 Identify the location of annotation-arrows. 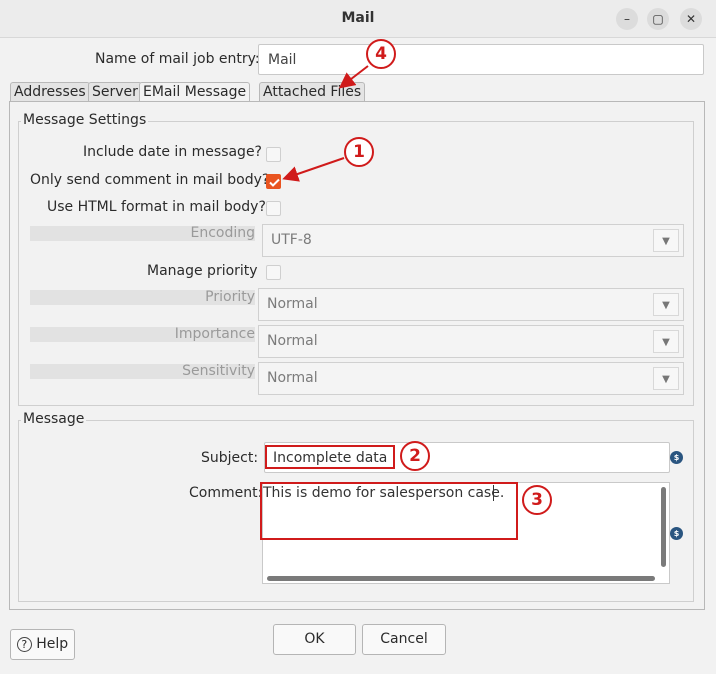
(325, 123).